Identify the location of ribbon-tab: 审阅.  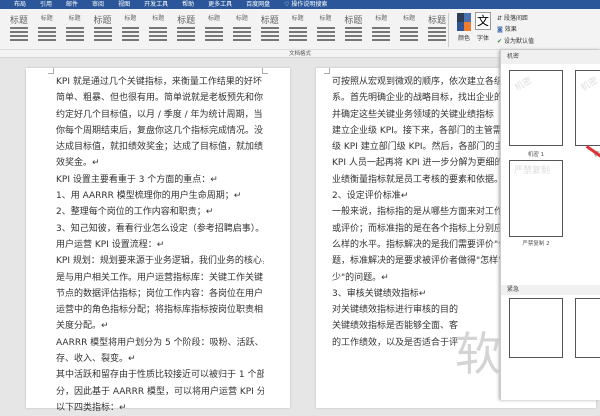
(98, 4).